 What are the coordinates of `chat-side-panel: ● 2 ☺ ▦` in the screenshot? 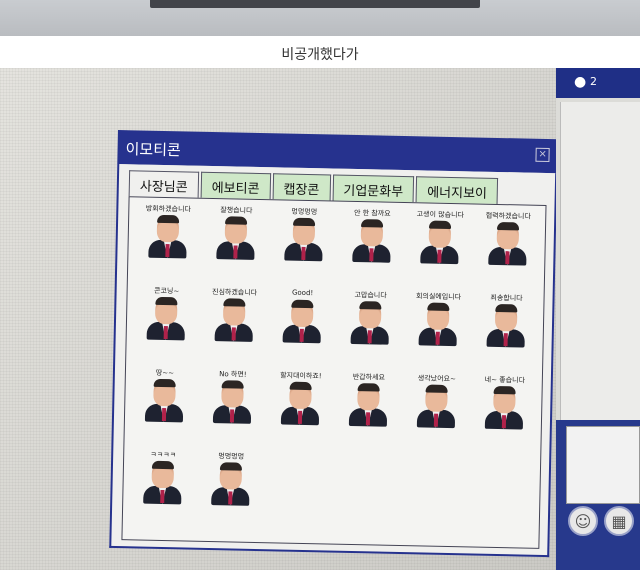 It's located at (598, 319).